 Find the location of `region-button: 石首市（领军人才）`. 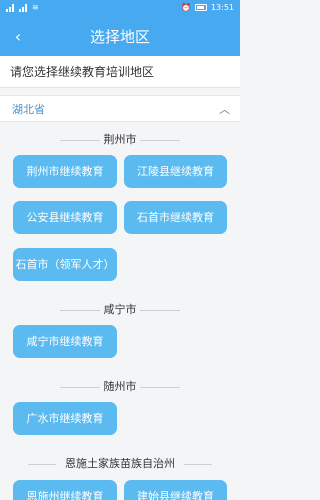

region-button: 石首市（领军人才） is located at coordinates (65, 264).